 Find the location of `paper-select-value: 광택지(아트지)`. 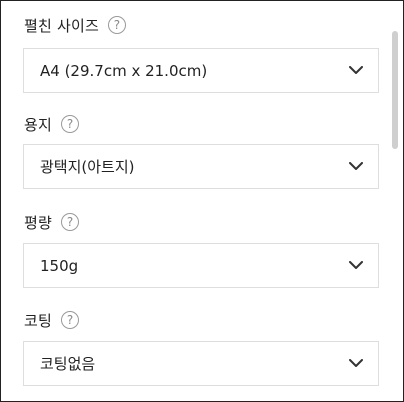

paper-select-value: 광택지(아트지) is located at coordinates (87, 167).